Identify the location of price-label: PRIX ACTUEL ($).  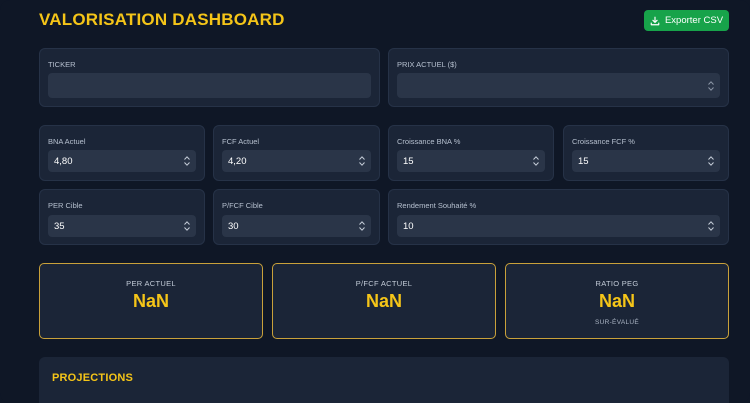
(427, 64).